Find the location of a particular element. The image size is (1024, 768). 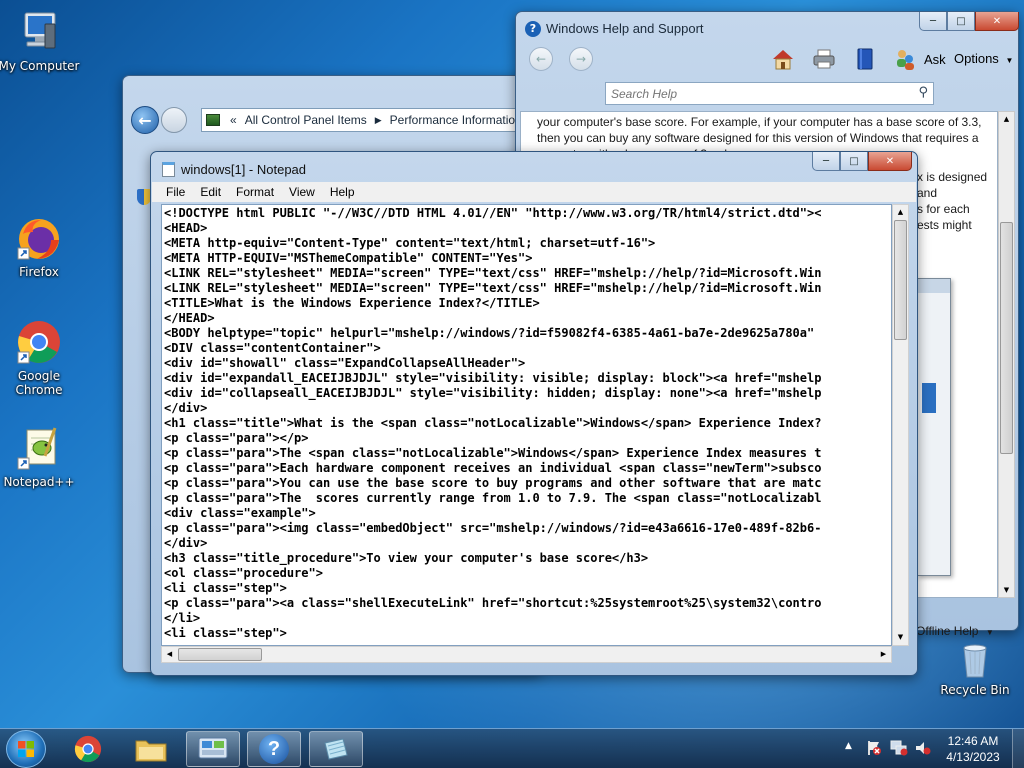

chevron-down-icon: ▼ is located at coordinates (1009, 60).